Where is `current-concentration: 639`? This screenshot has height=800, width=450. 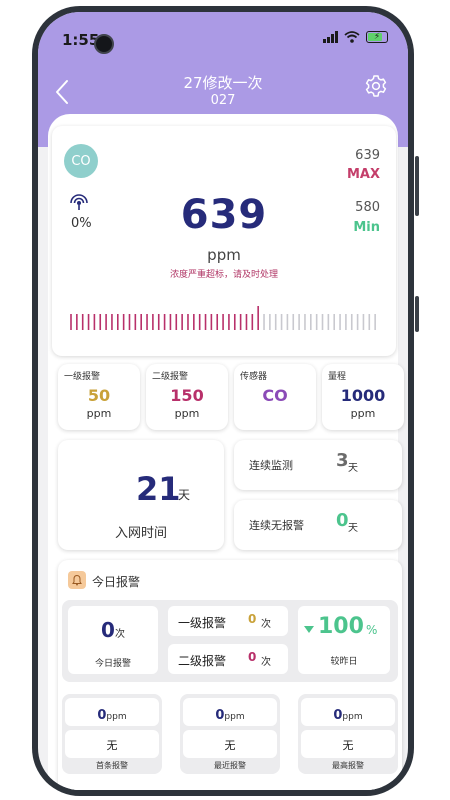
current-concentration: 639 is located at coordinates (224, 215).